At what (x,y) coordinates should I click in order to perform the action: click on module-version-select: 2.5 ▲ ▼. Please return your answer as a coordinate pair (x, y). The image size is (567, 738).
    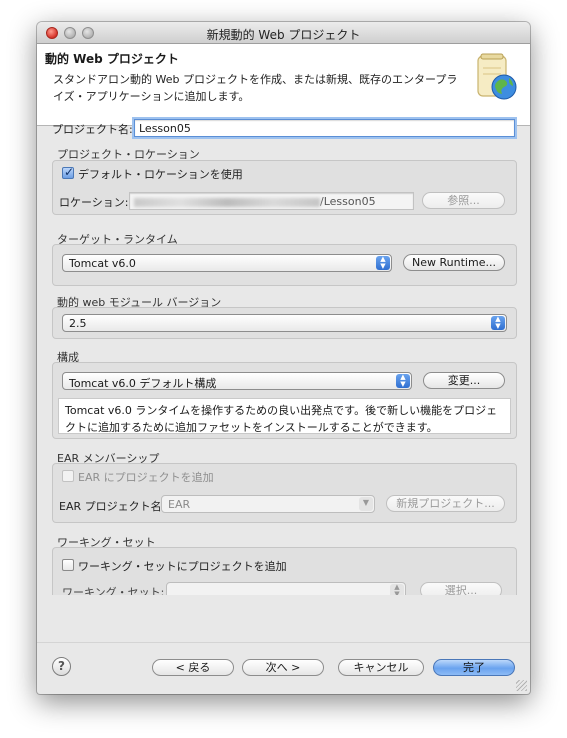
    Looking at the image, I should click on (284, 323).